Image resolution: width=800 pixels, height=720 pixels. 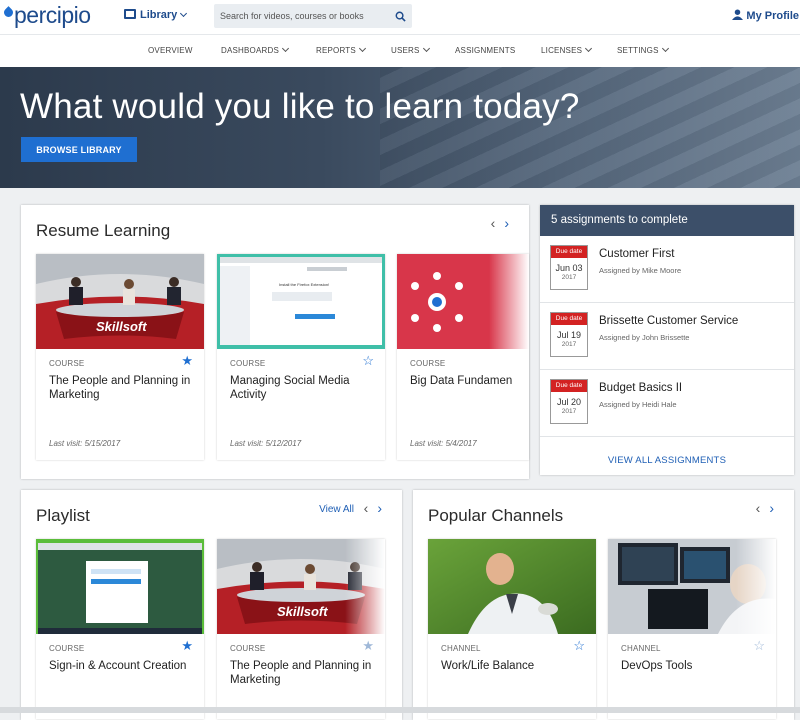 I want to click on search-box, so click(x=313, y=16).